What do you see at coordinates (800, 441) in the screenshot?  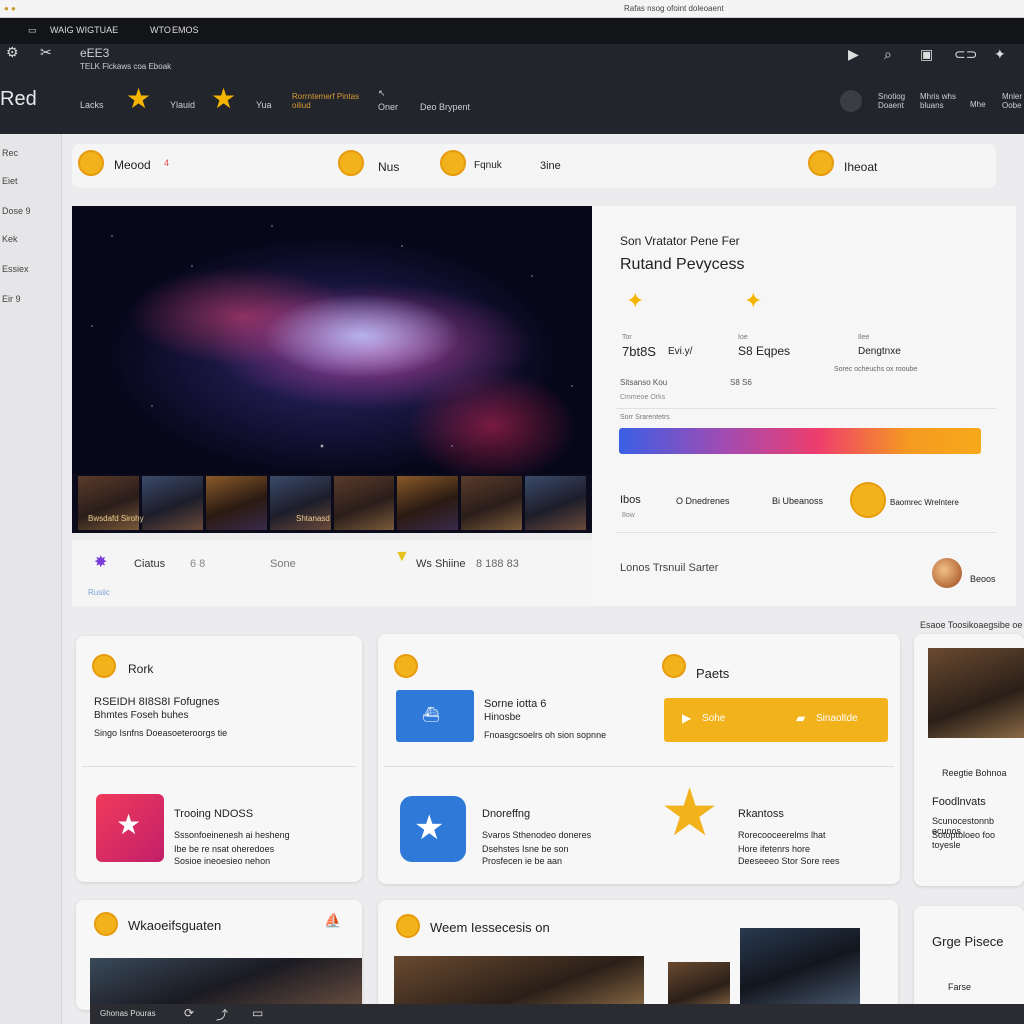 I see `rating-progress-bar` at bounding box center [800, 441].